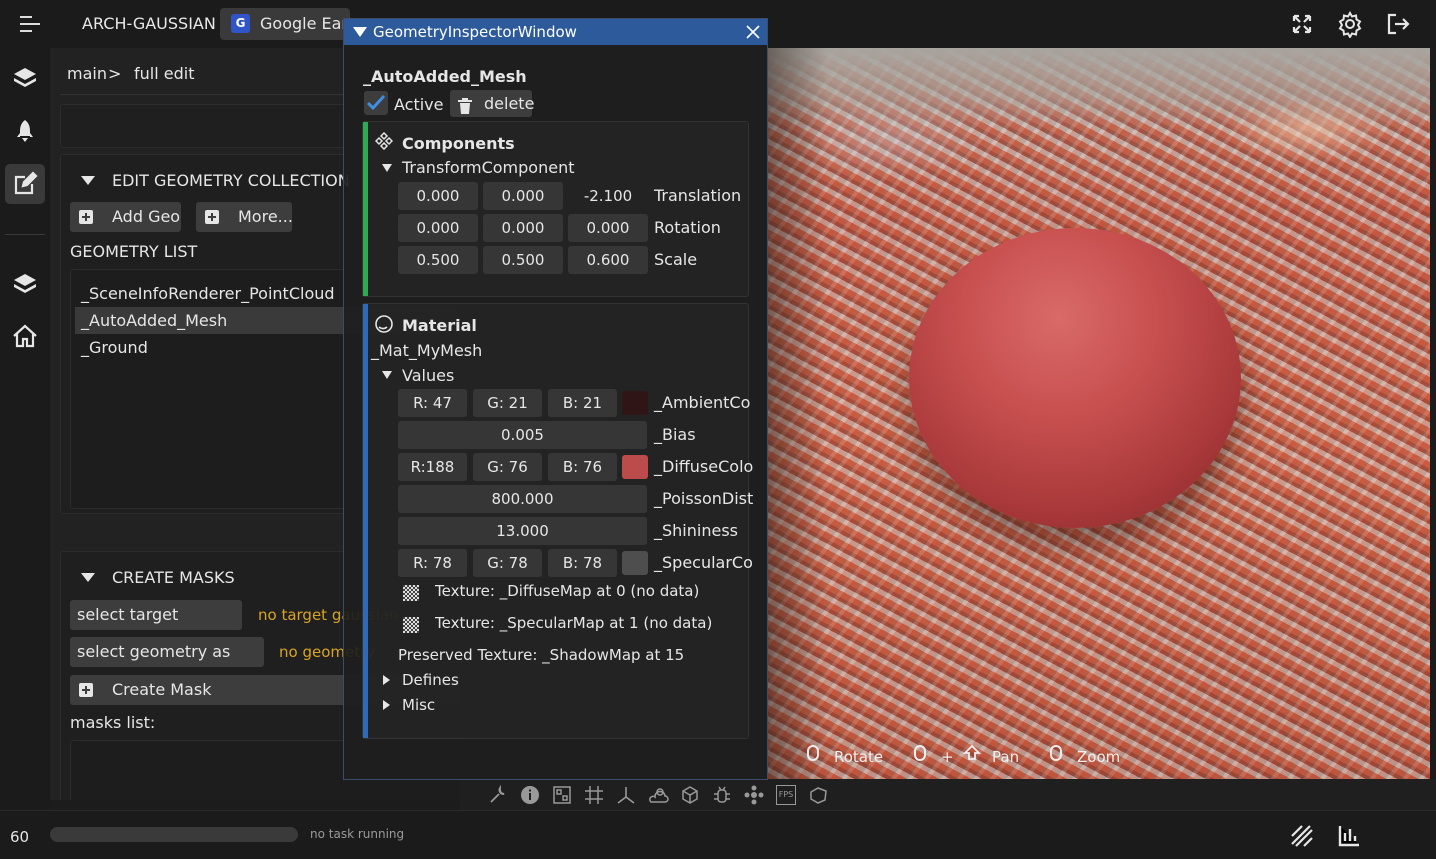  I want to click on add-geo-label: Add Geo, so click(146, 216).